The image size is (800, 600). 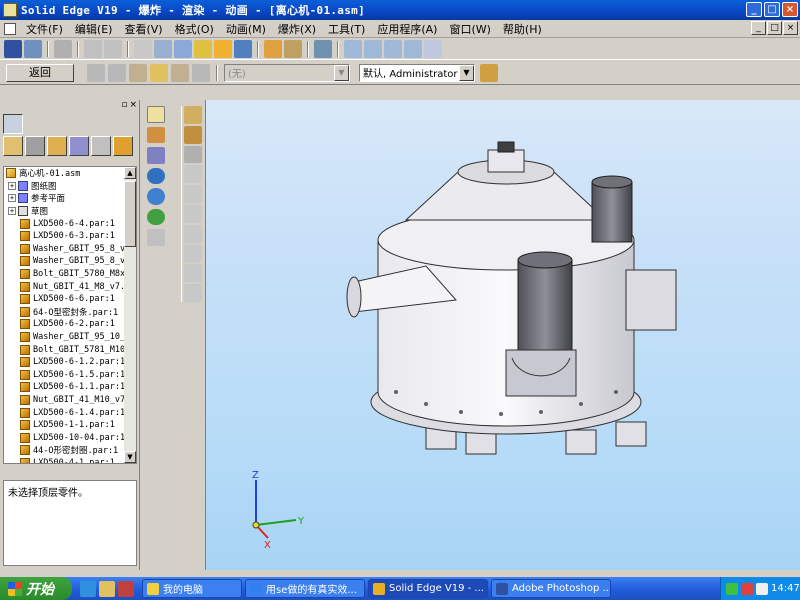 What do you see at coordinates (156, 217) in the screenshot?
I see `environment-icon` at bounding box center [156, 217].